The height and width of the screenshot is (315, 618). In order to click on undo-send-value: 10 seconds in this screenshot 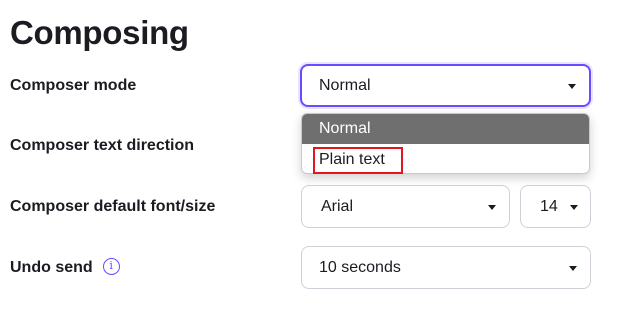, I will do `click(360, 267)`.